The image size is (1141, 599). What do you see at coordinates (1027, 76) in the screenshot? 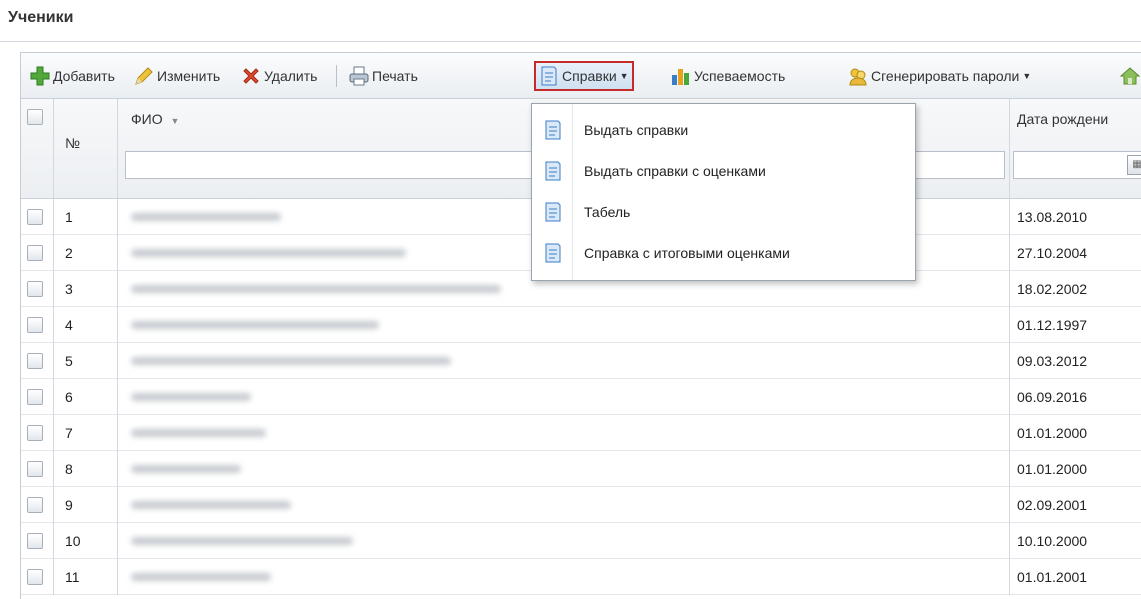
I see `chevron-down-icon: ▼` at bounding box center [1027, 76].